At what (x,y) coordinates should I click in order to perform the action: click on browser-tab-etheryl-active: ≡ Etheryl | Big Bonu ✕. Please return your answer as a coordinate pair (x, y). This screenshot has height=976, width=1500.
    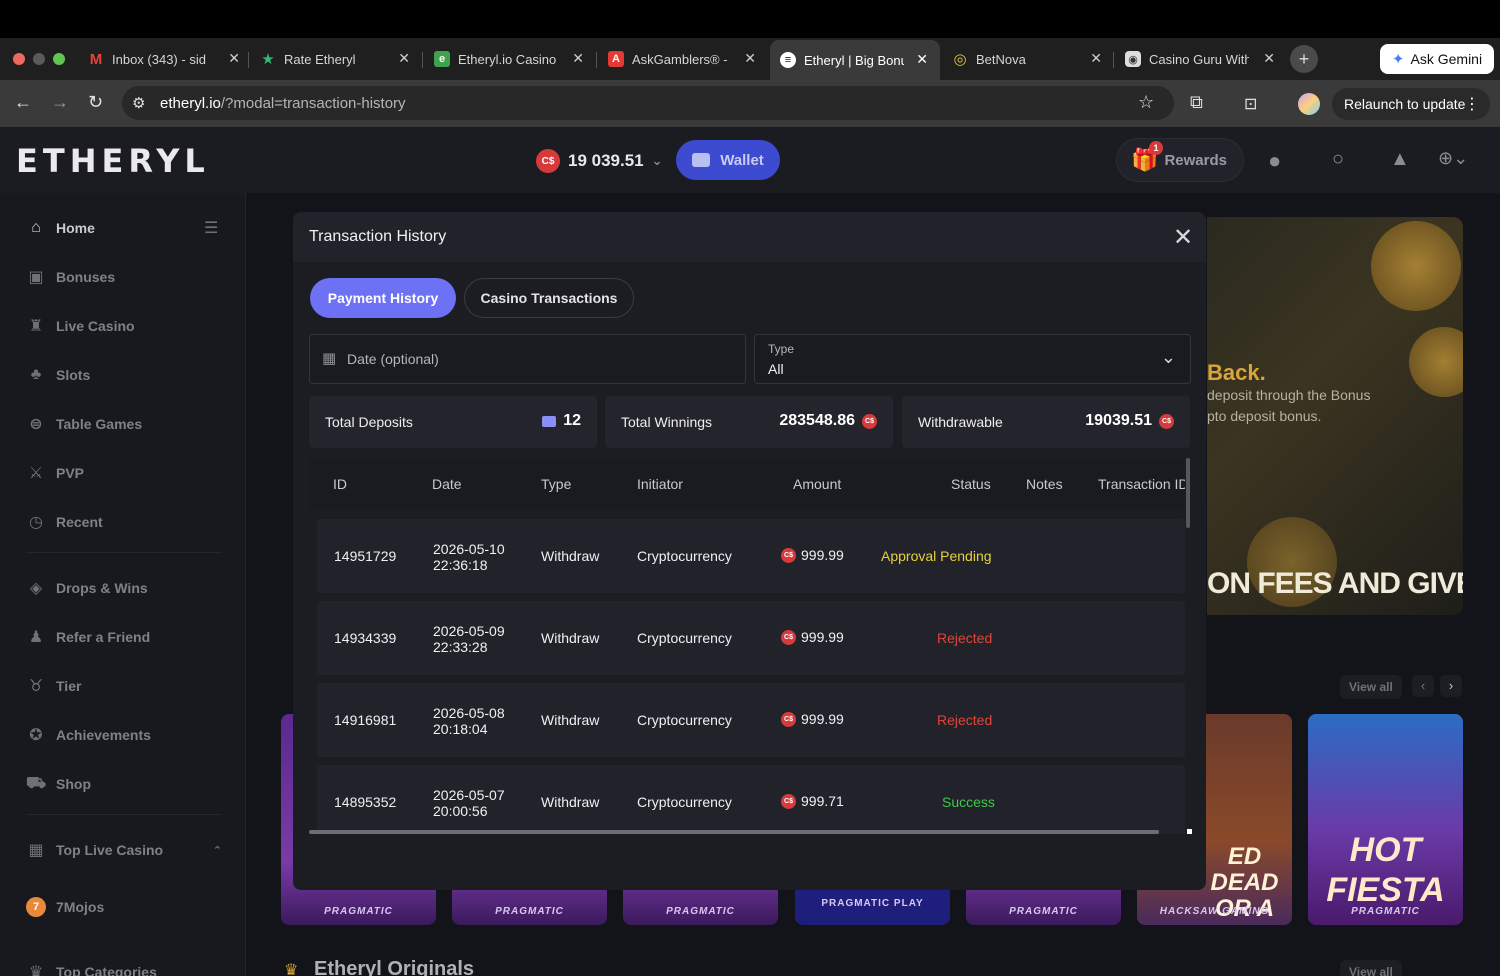
    Looking at the image, I should click on (855, 60).